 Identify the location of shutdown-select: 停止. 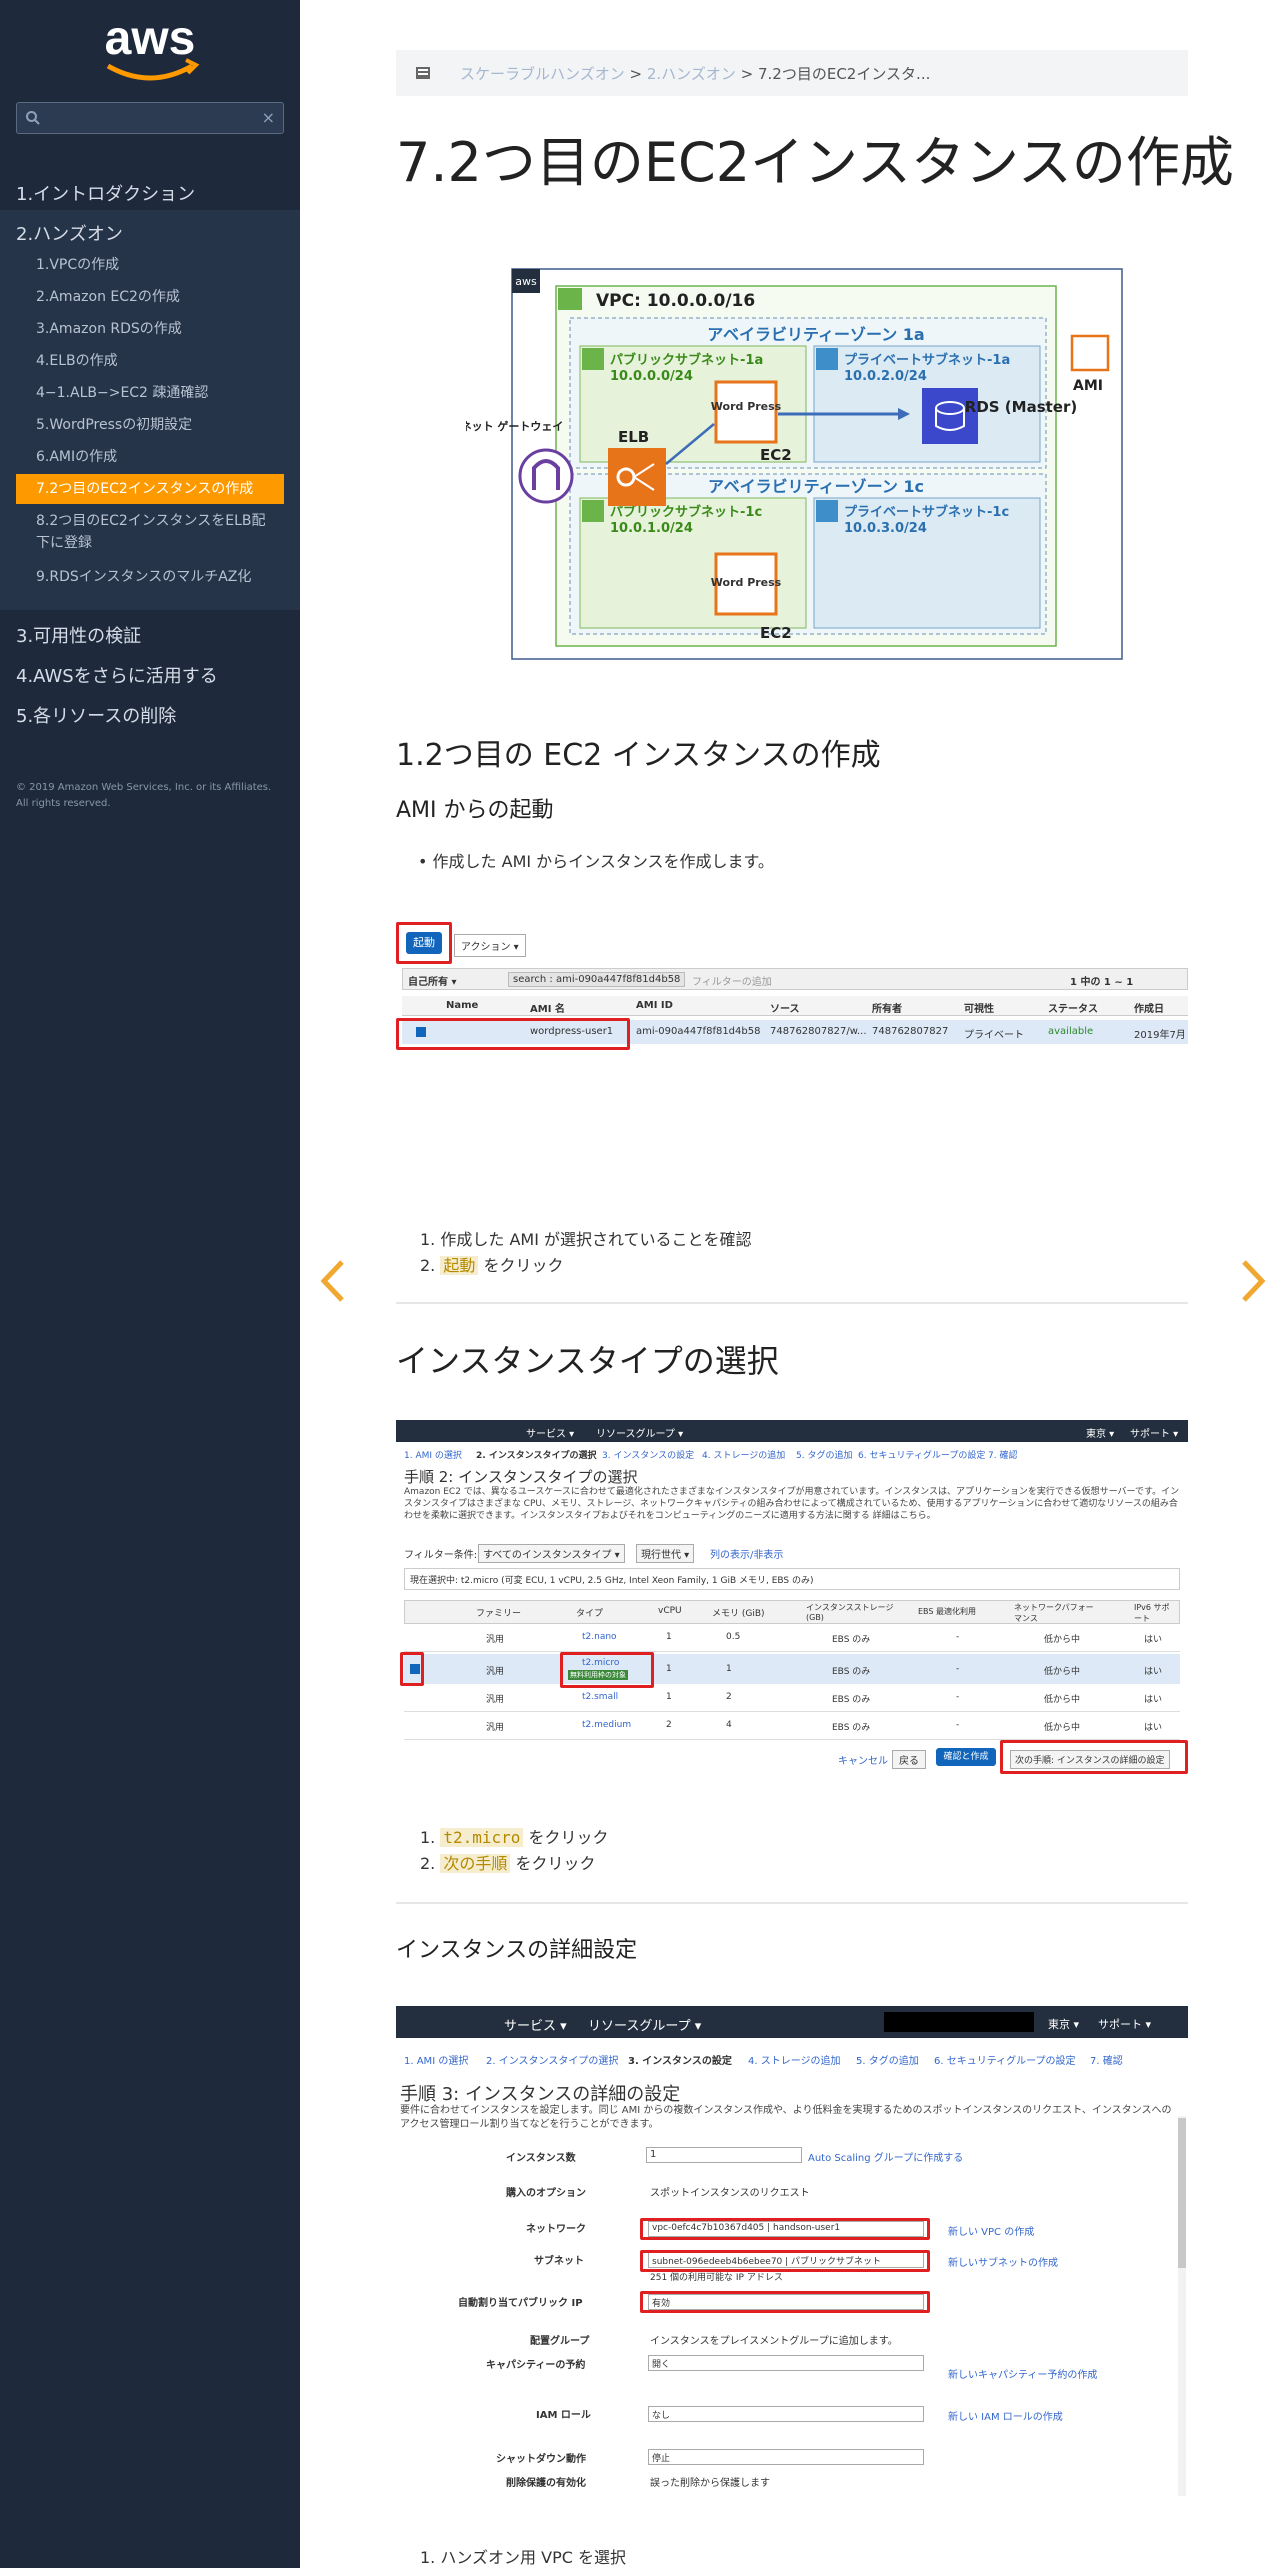
(786, 2457).